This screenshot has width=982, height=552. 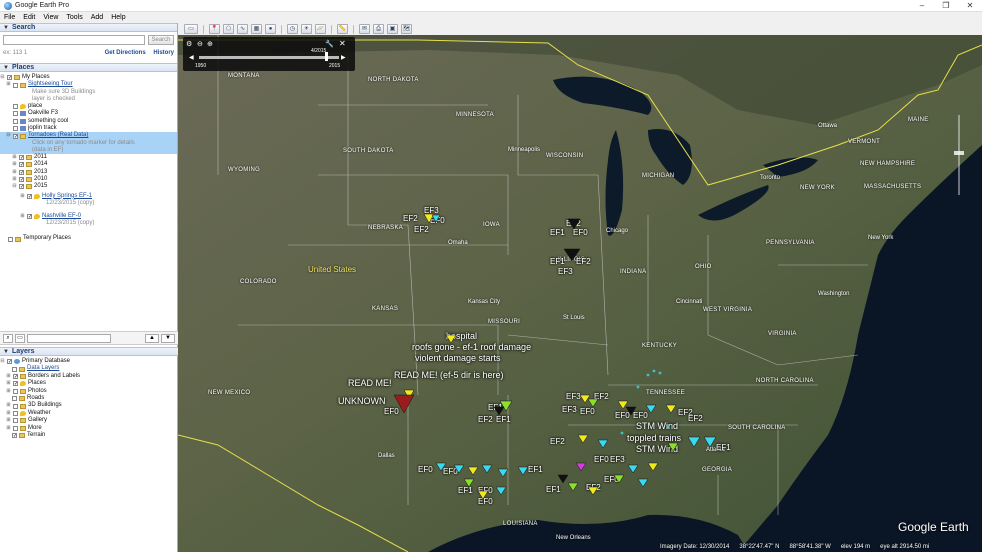 I want to click on tour-play-icon: ▭, so click(x=20, y=338).